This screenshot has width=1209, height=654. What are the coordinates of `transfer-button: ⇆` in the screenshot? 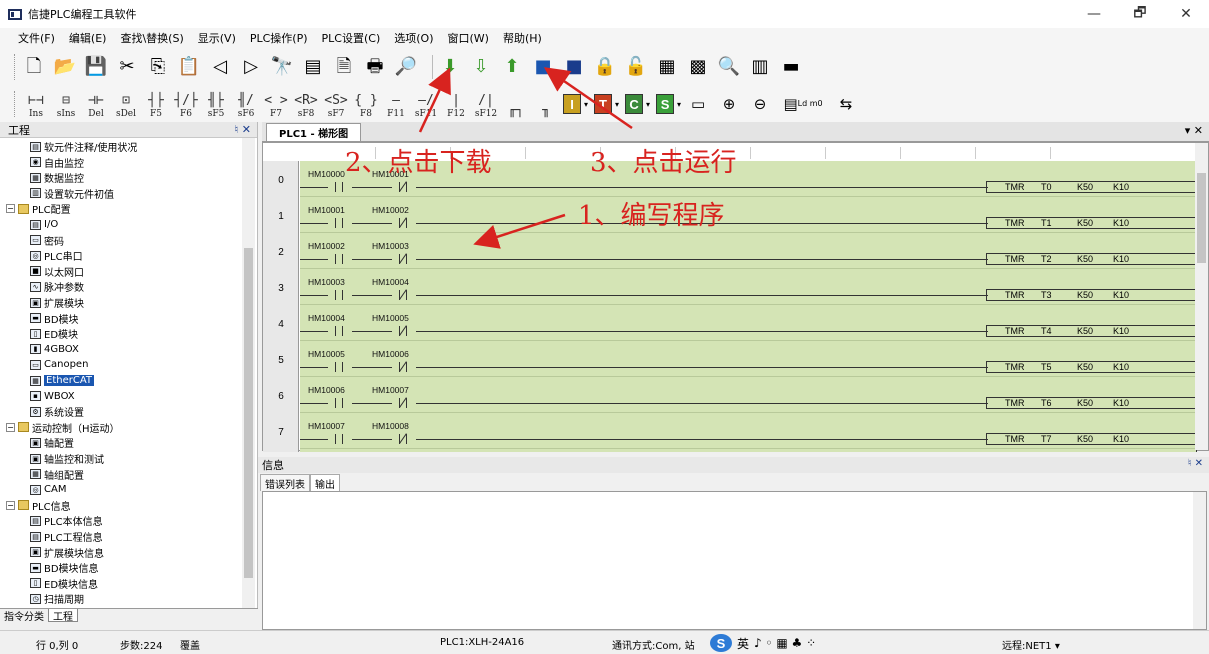 It's located at (846, 104).